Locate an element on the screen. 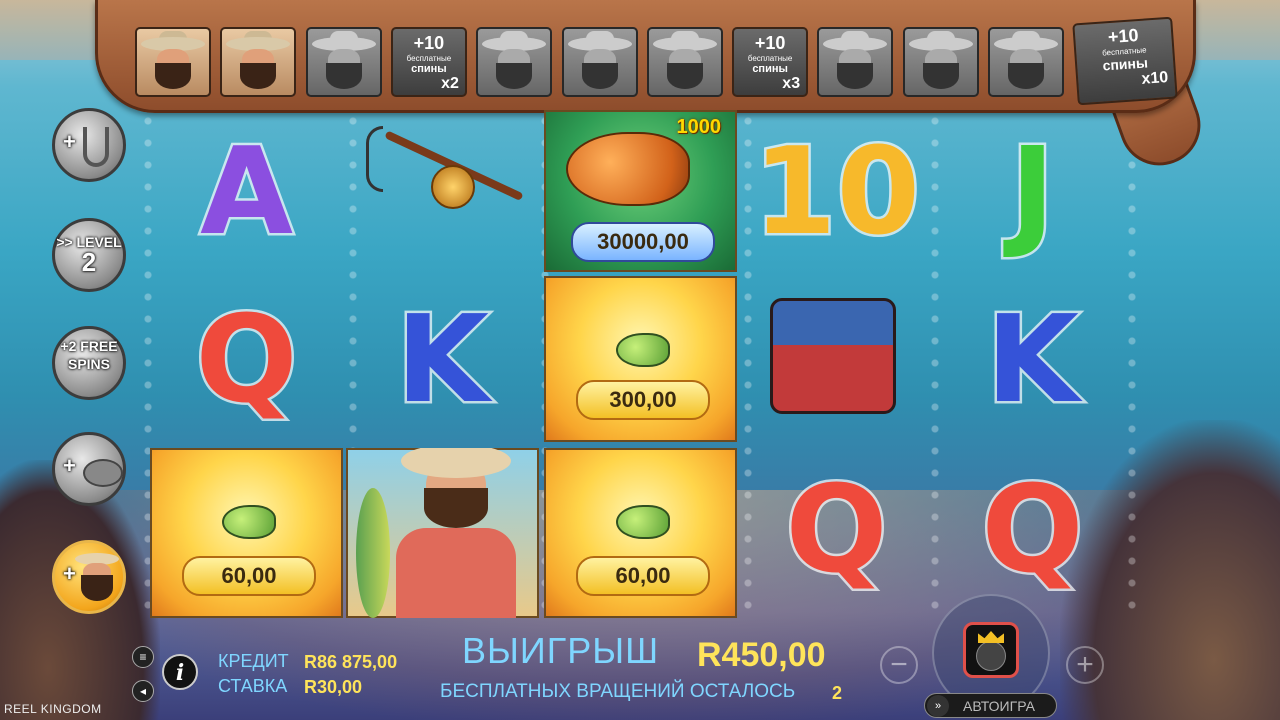  level-button: >> LEVEL 2 is located at coordinates (89, 255).